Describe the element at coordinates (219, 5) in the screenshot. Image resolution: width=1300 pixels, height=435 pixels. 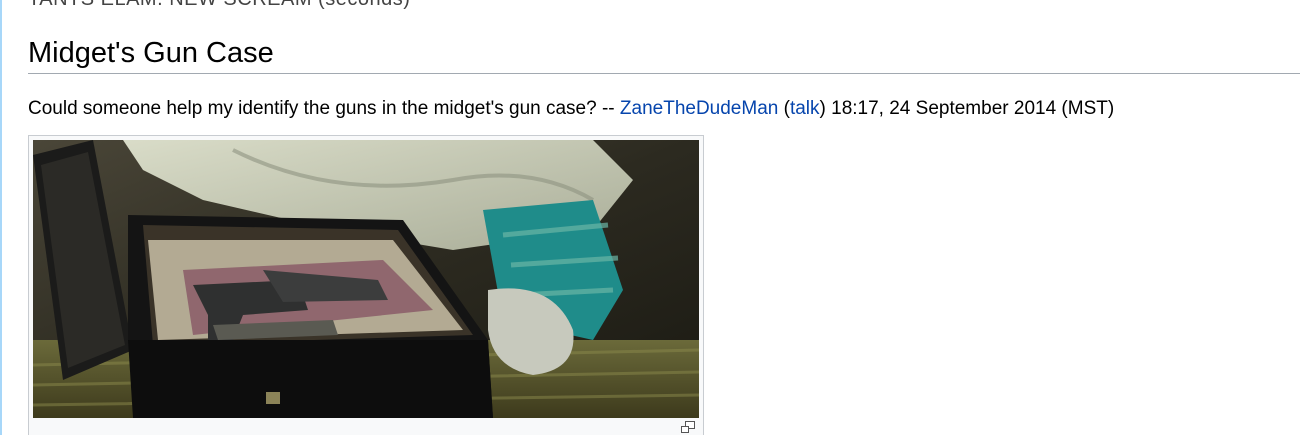
I see `clipped-previous-line: TANTS ELAM. NEW SCREAM (seconds)` at that location.